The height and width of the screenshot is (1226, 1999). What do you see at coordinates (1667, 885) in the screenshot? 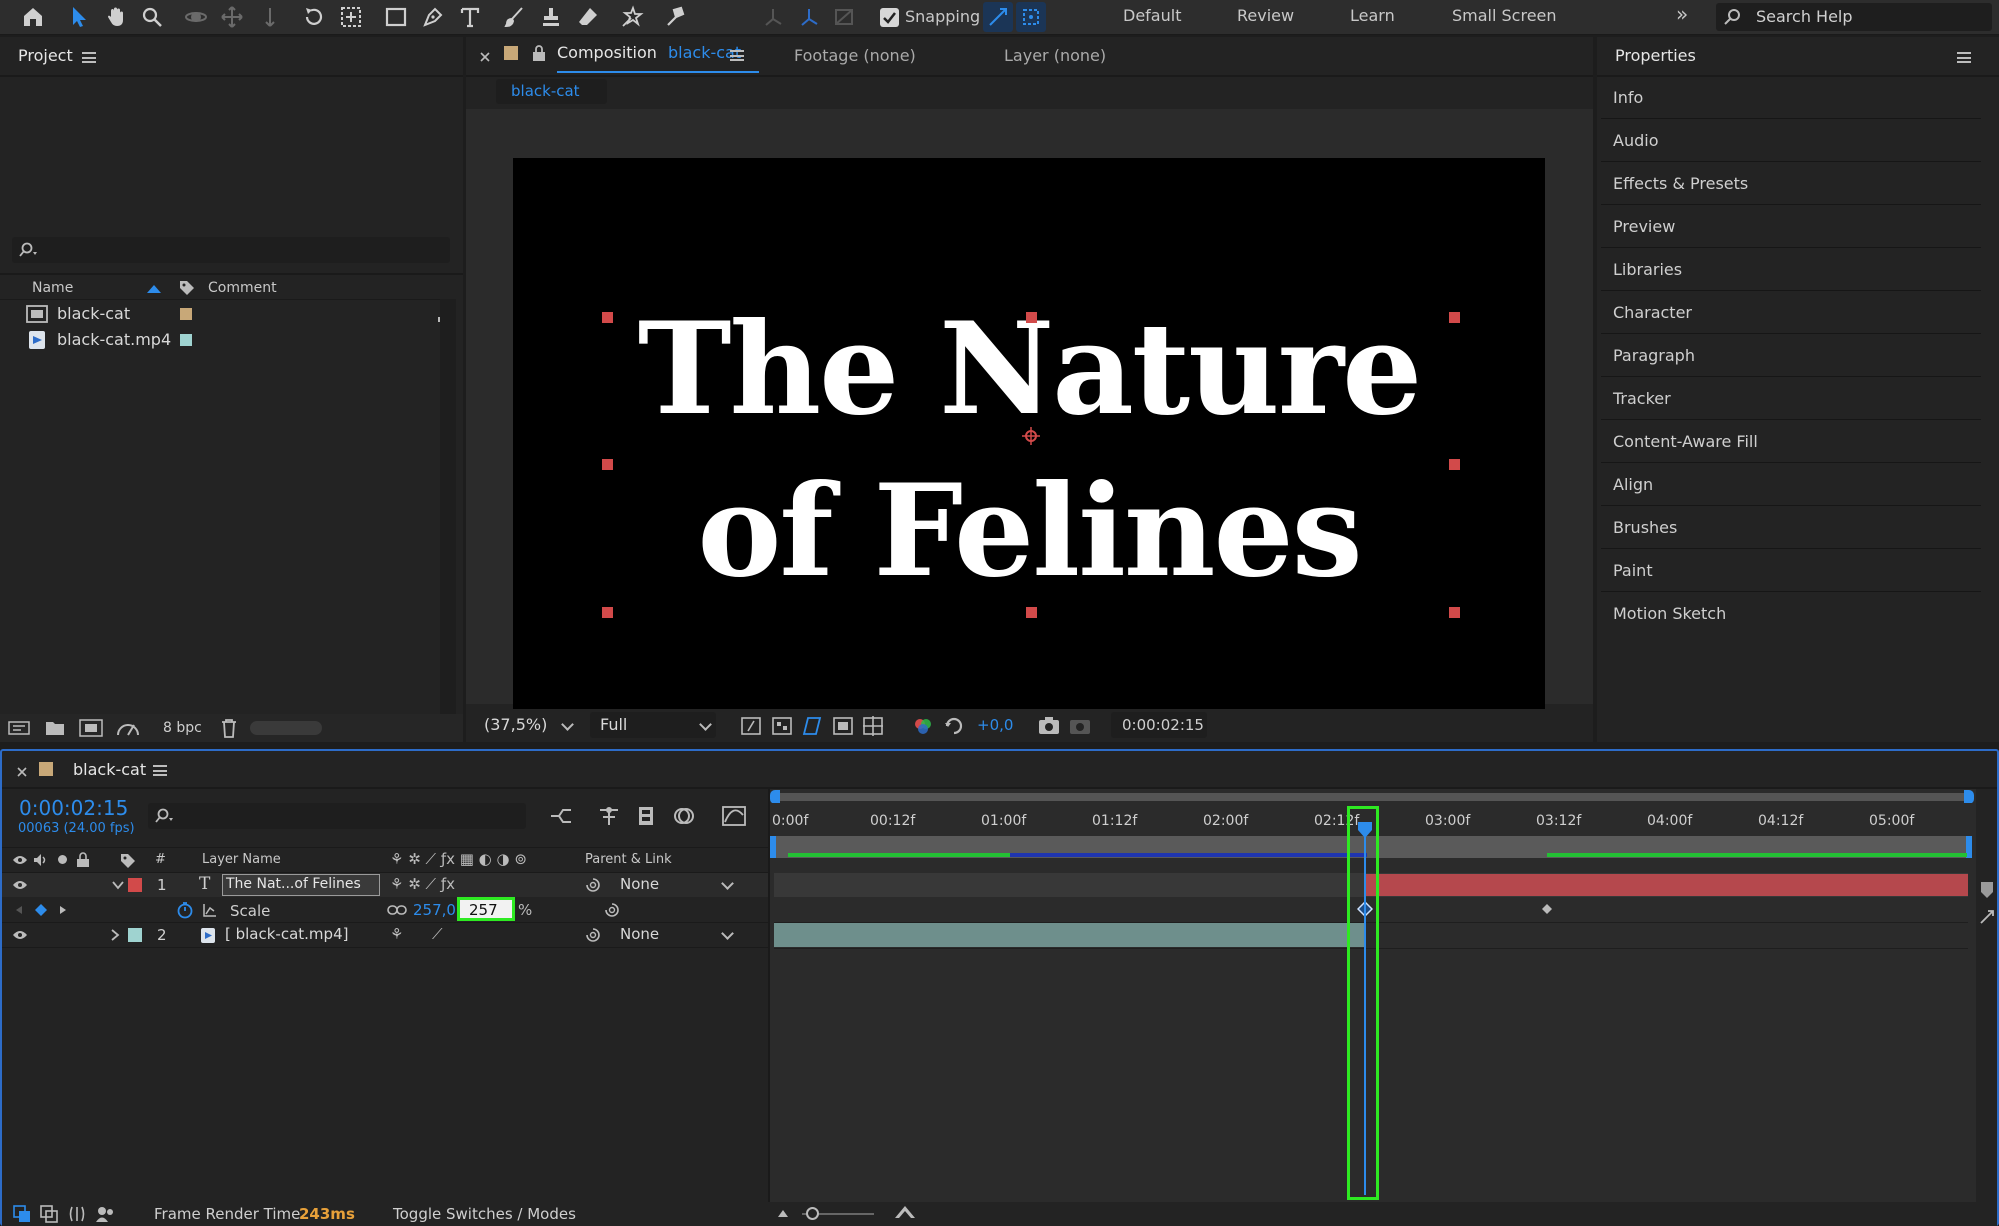
I see `layer-1-duration-bar` at bounding box center [1667, 885].